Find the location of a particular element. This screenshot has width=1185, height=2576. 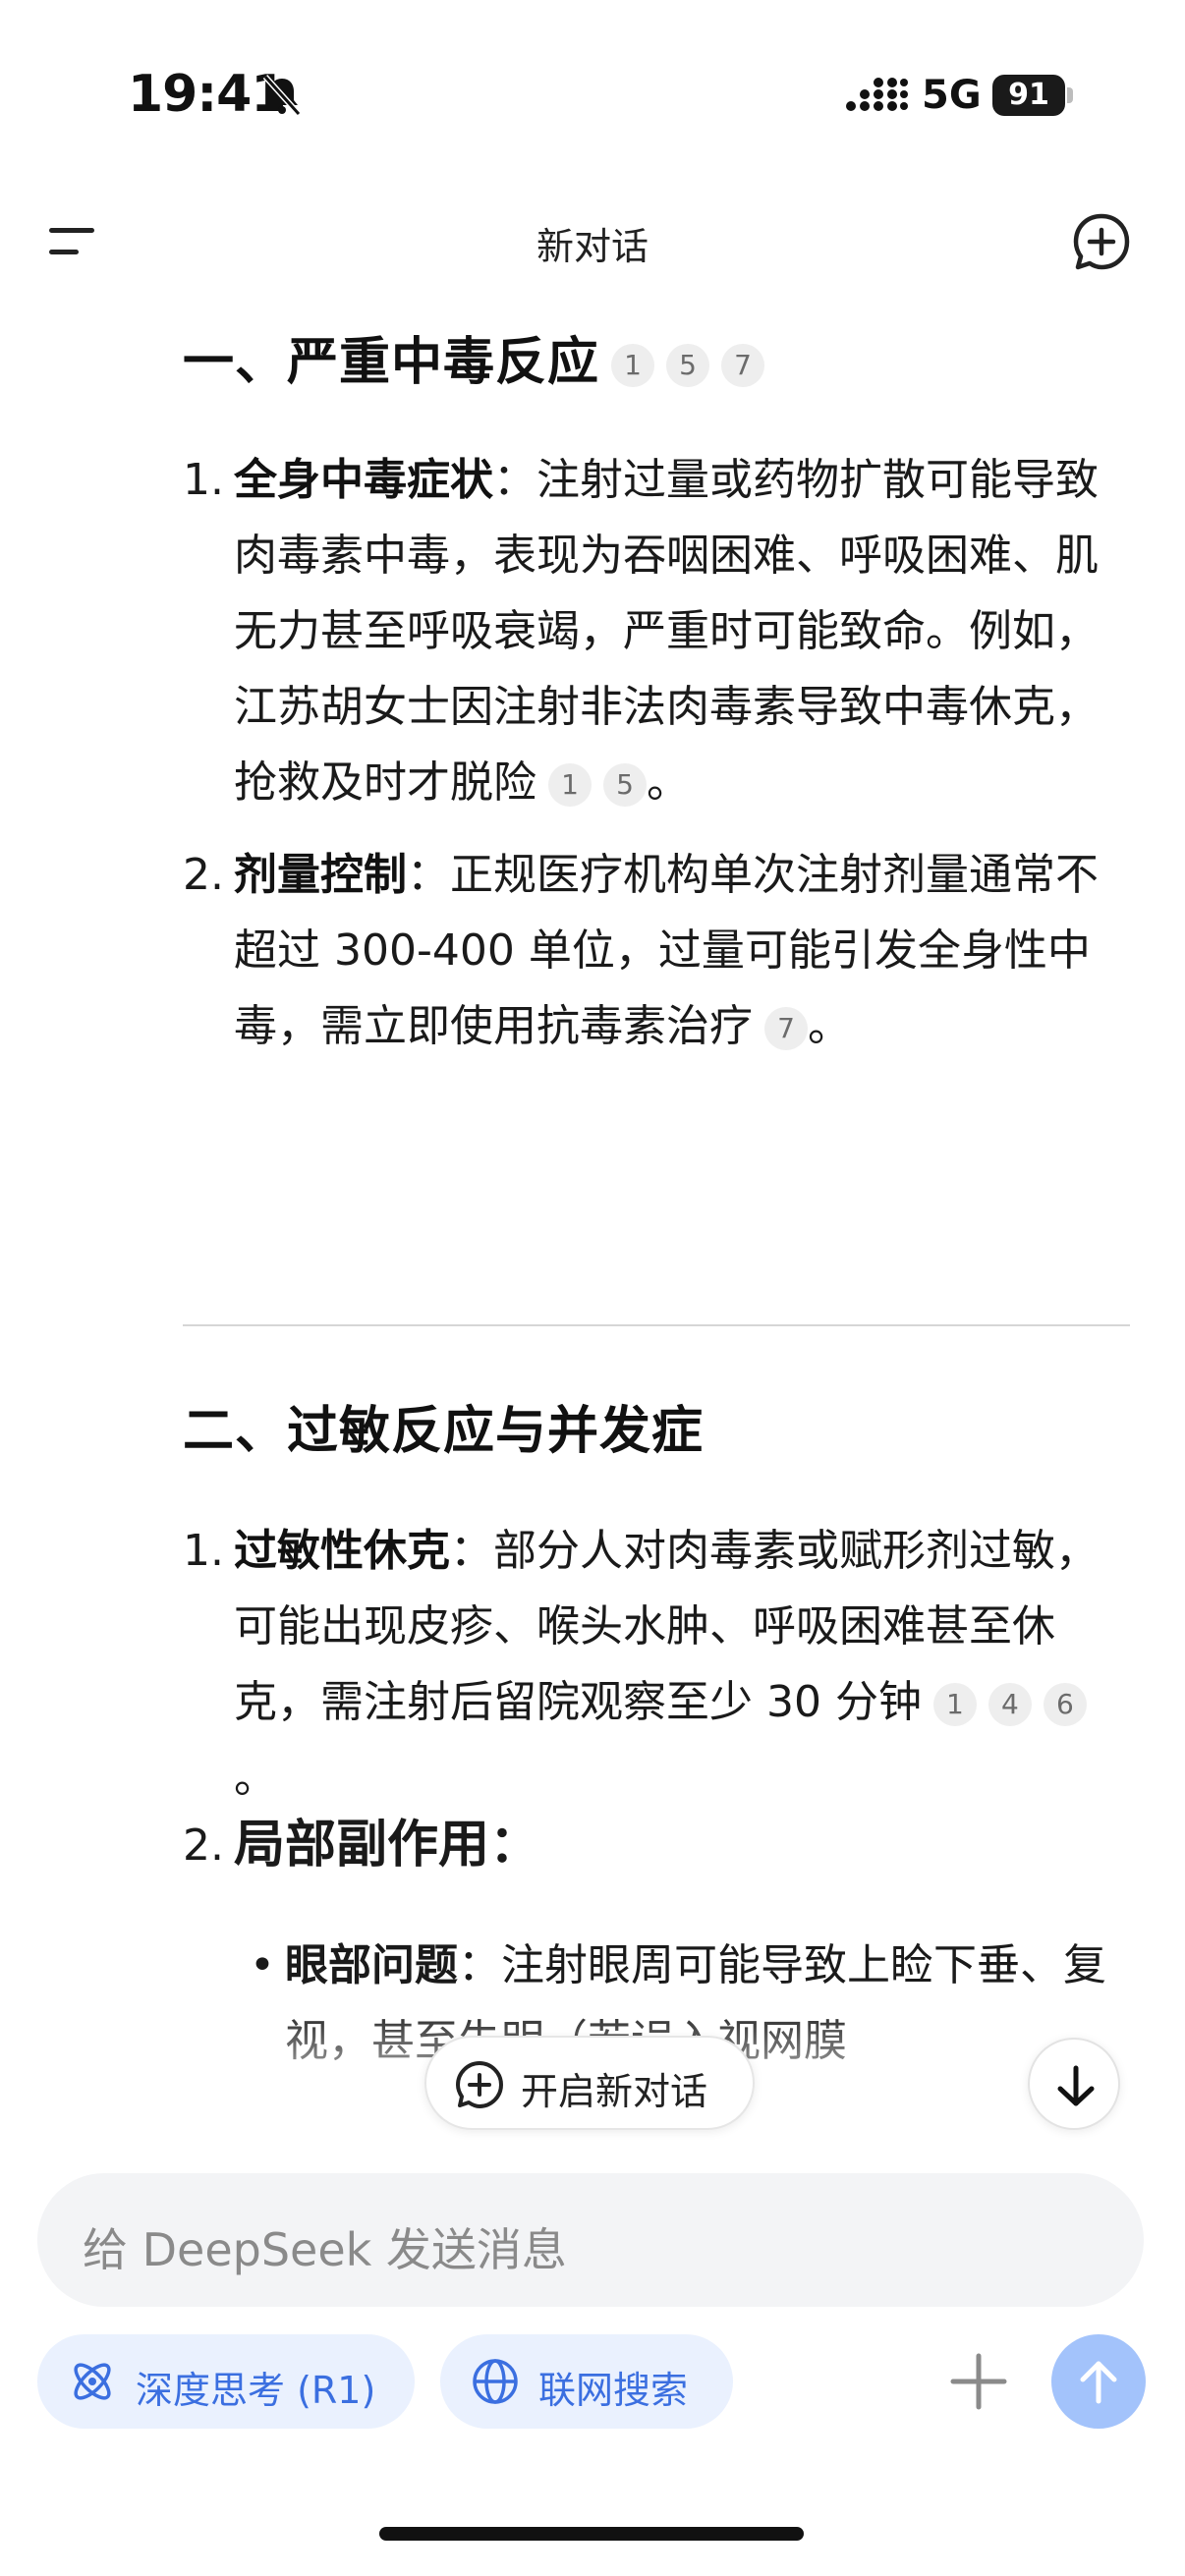

globe-icon is located at coordinates (496, 2381).